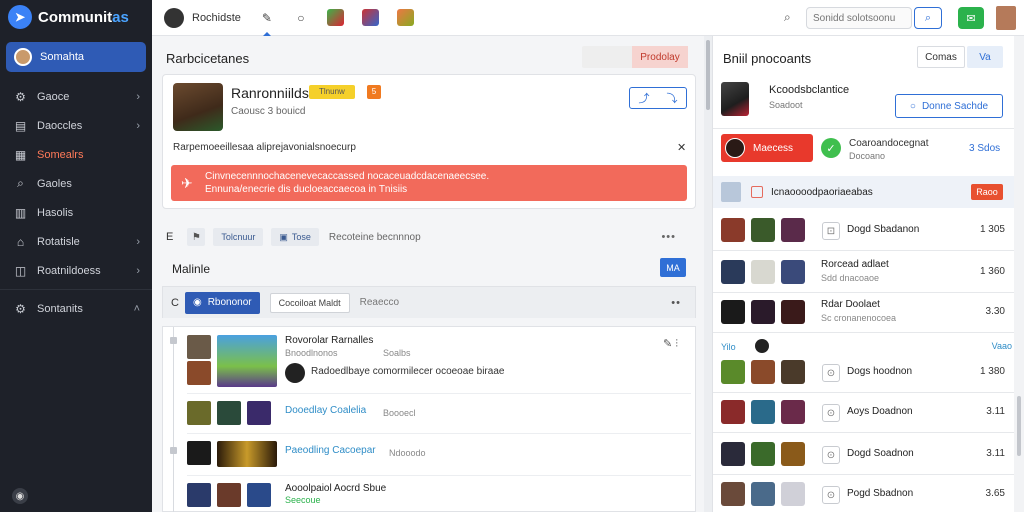 This screenshot has height=512, width=1024. I want to click on share-icon: ⤴, so click(644, 98).